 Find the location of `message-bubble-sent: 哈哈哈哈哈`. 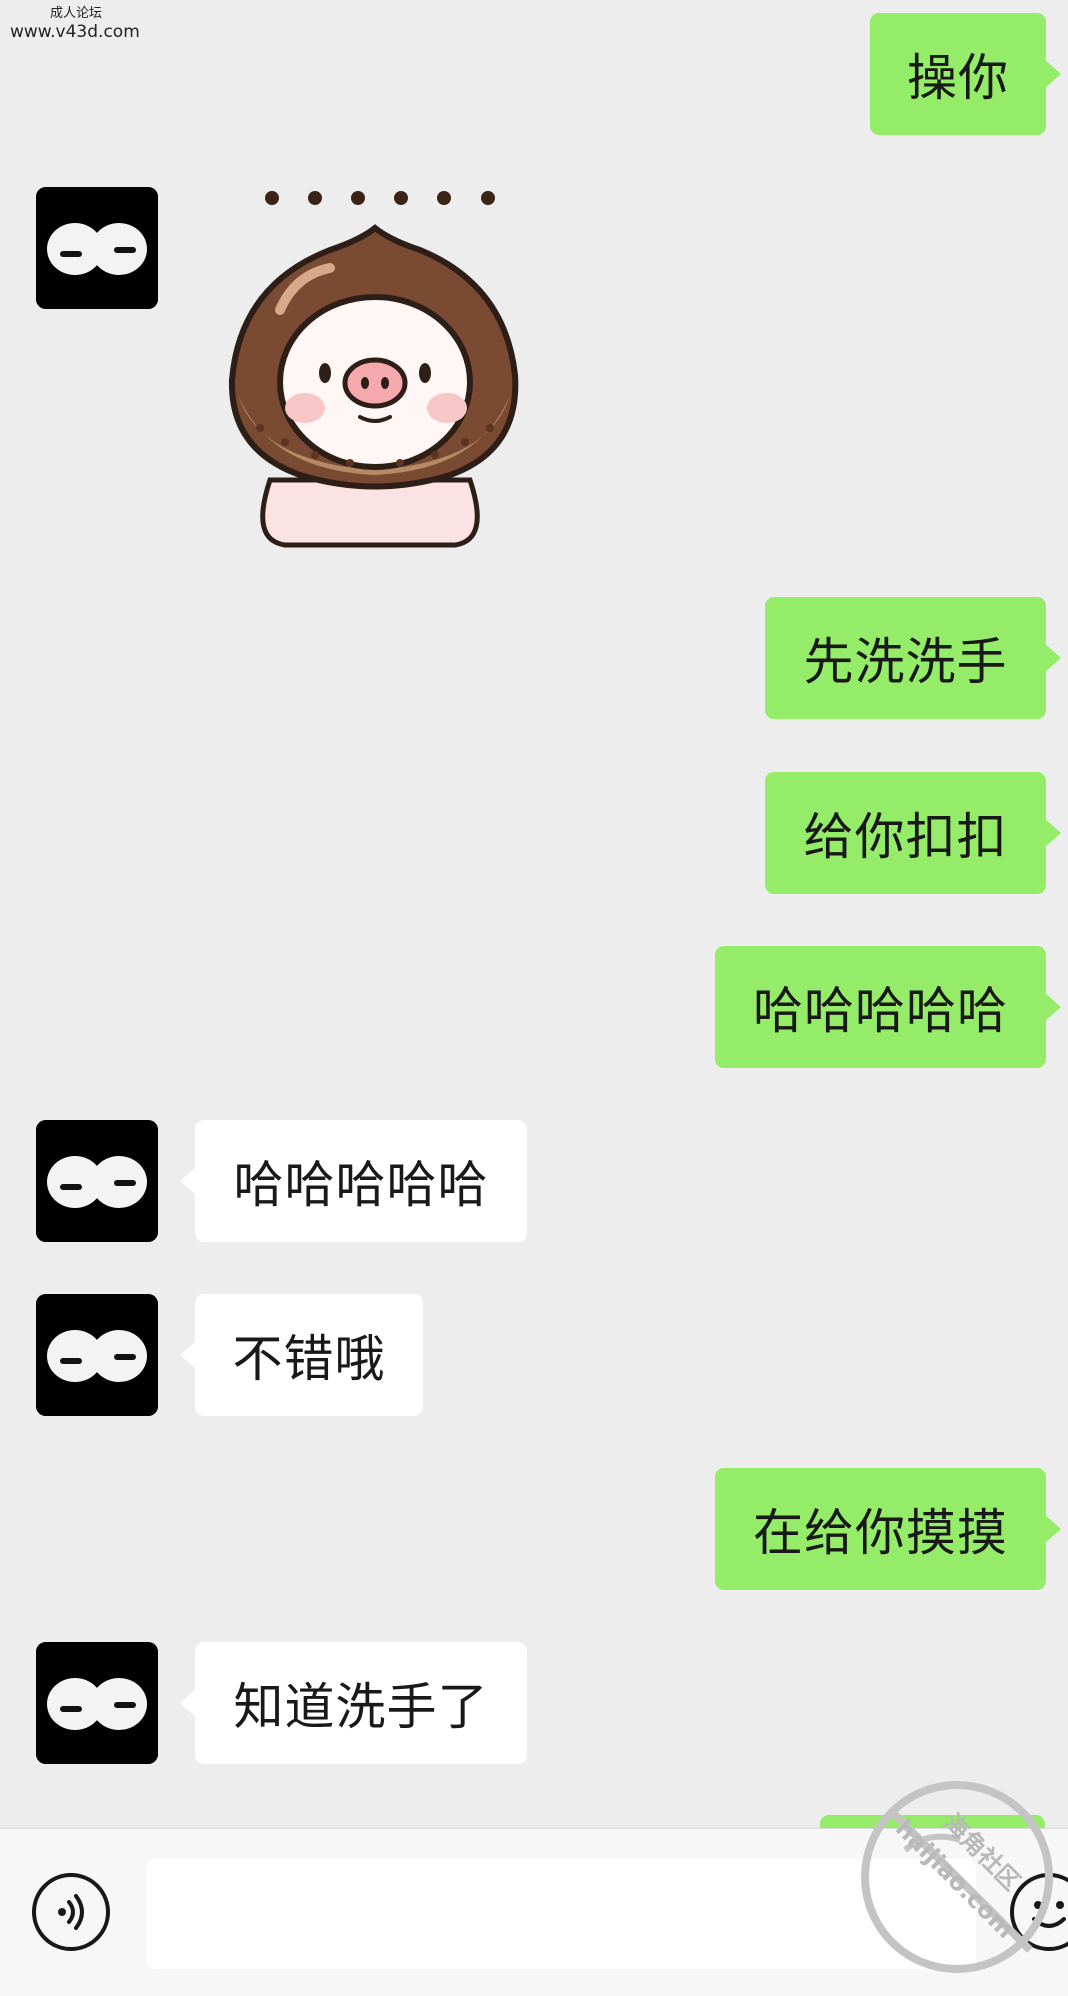

message-bubble-sent: 哈哈哈哈哈 is located at coordinates (888, 1007).